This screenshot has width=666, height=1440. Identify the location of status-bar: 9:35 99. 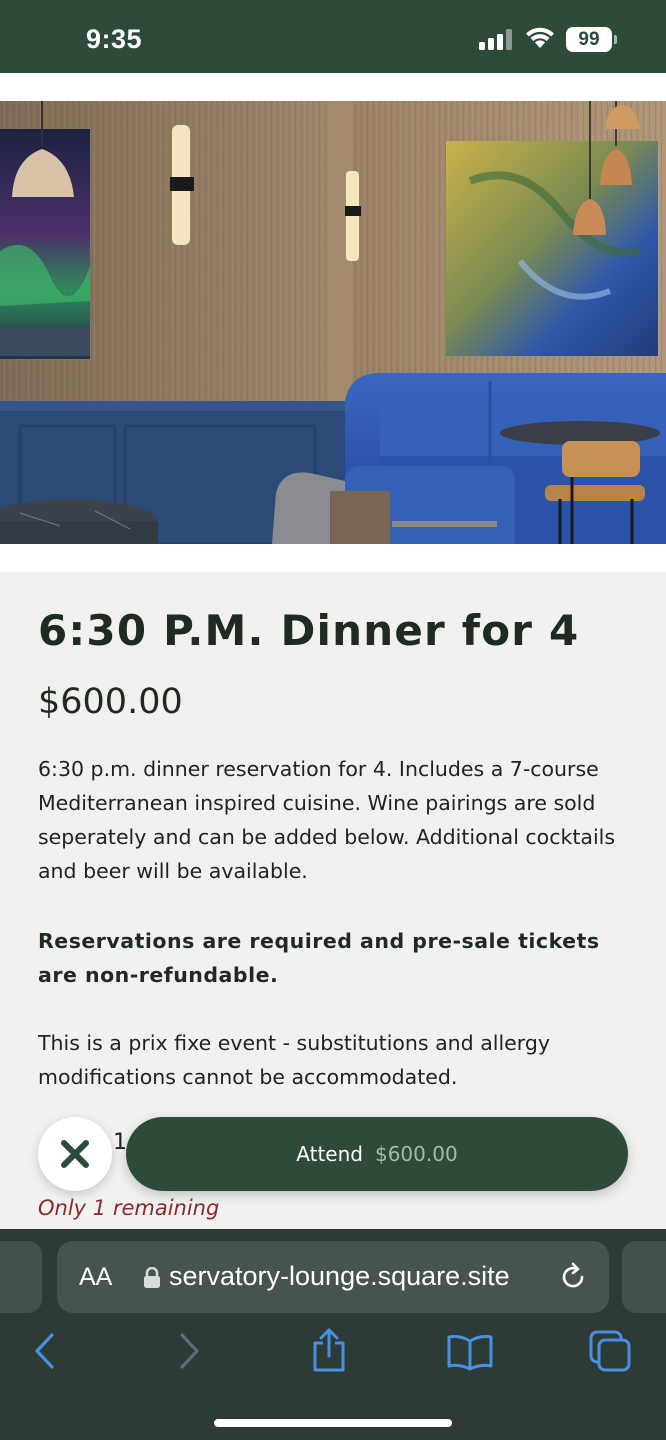
(333, 36).